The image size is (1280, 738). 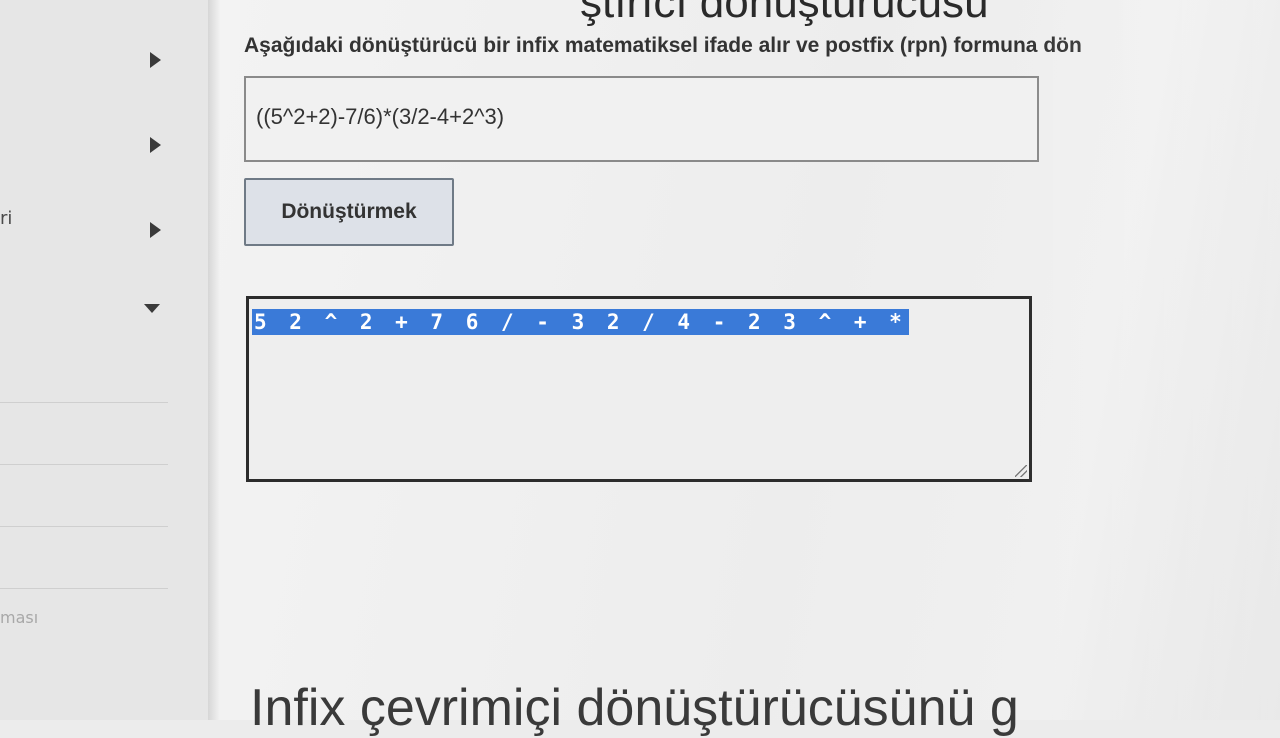 What do you see at coordinates (580, 322) in the screenshot?
I see `postfix-output-text: 5 2 ^ 2 + 7 6 / - 3 2 / 4 - 2 3 ^ + *` at bounding box center [580, 322].